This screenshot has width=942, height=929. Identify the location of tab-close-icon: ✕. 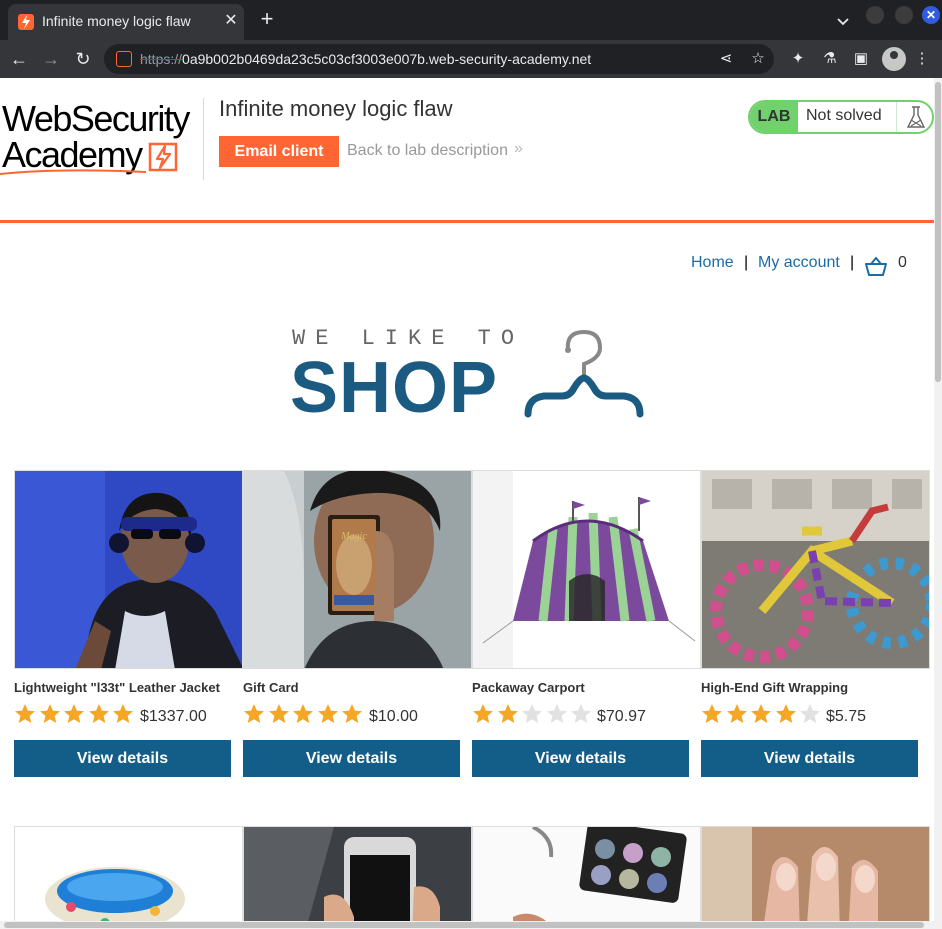
(231, 21).